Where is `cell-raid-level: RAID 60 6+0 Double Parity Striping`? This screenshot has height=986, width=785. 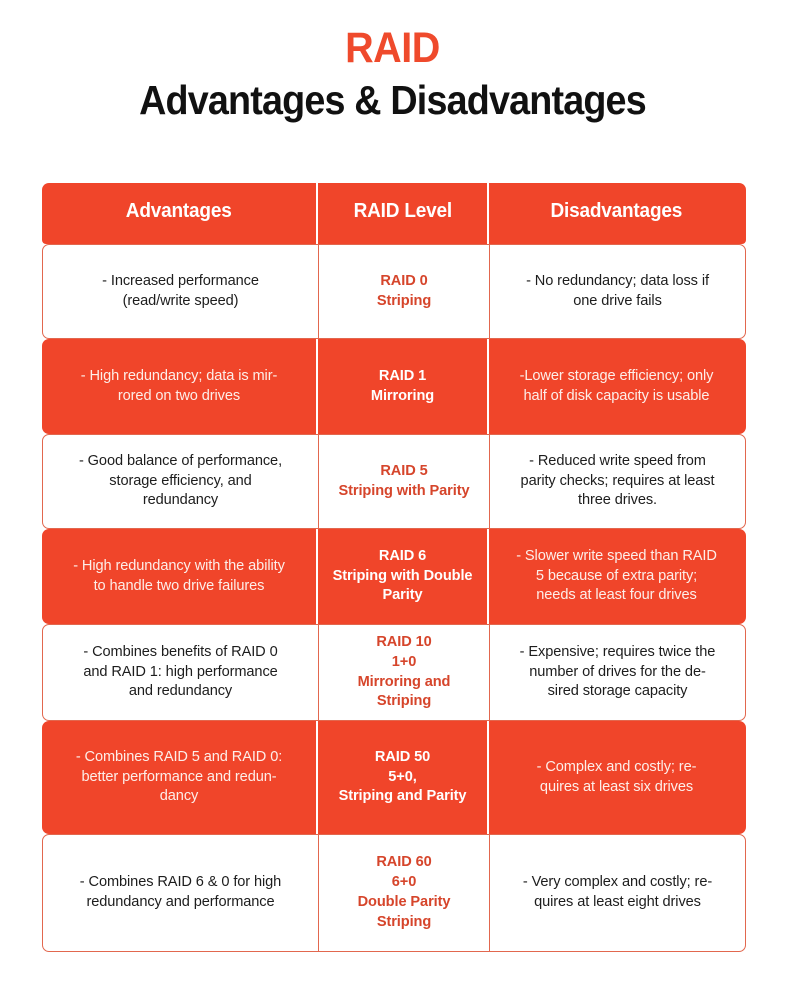
cell-raid-level: RAID 60 6+0 Double Parity Striping is located at coordinates (404, 893).